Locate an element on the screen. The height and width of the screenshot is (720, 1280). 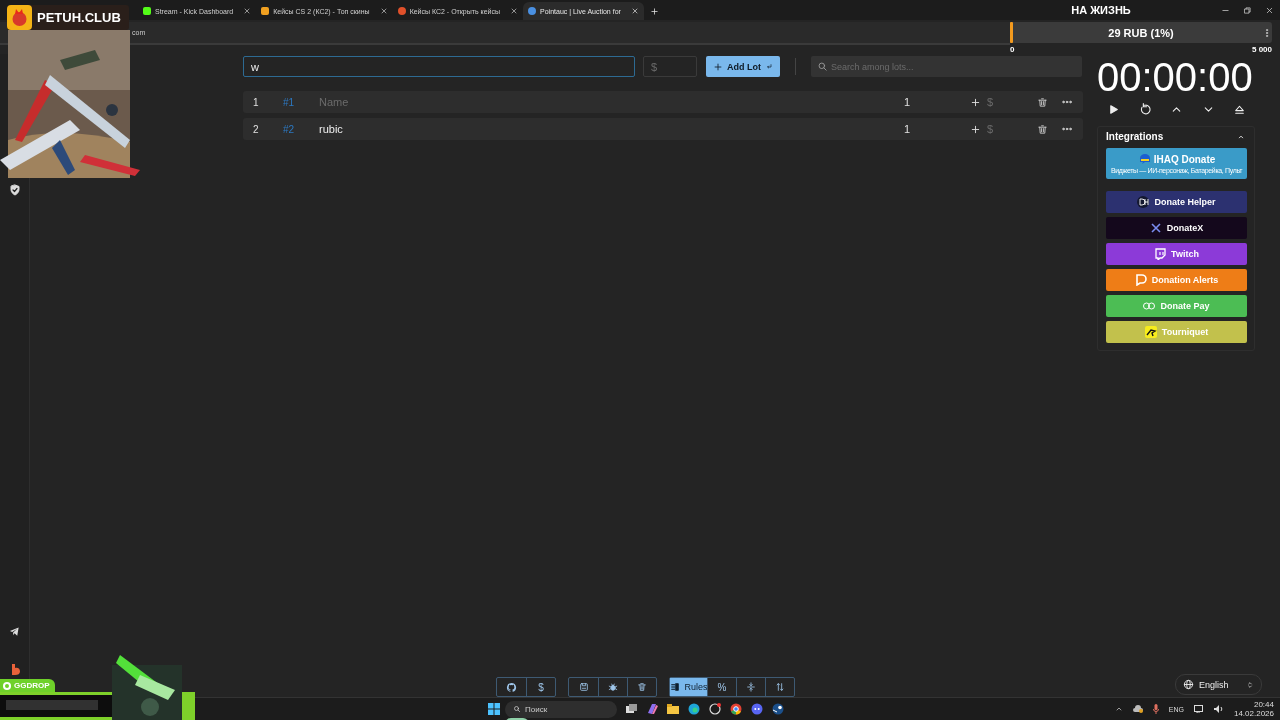
lot-number: #1 is located at coordinates (289, 102).